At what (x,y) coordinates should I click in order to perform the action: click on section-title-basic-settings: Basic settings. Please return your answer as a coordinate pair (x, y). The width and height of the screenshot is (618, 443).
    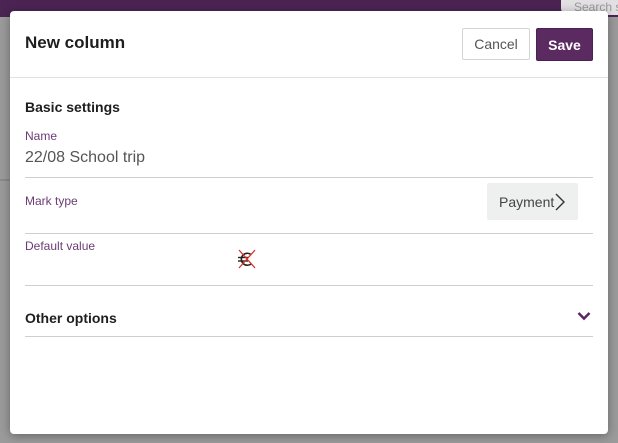
    Looking at the image, I should click on (72, 107).